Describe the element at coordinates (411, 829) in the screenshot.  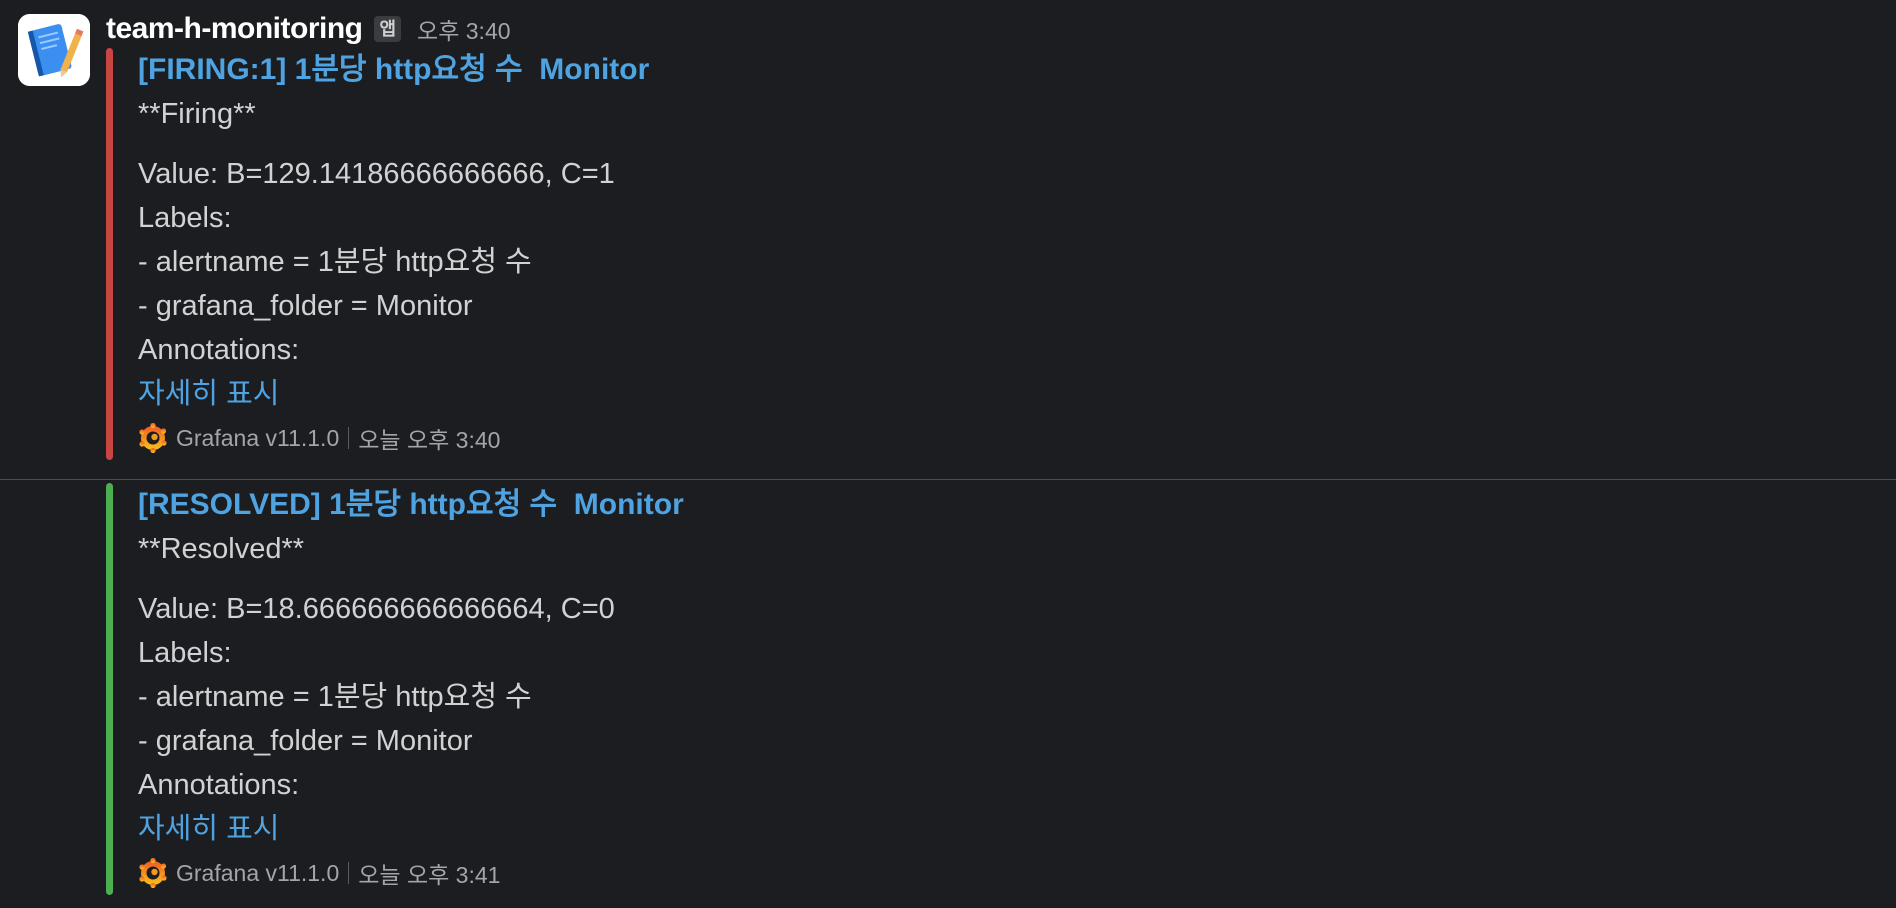
I see `resolved-show-more-link: 자세히 표시` at that location.